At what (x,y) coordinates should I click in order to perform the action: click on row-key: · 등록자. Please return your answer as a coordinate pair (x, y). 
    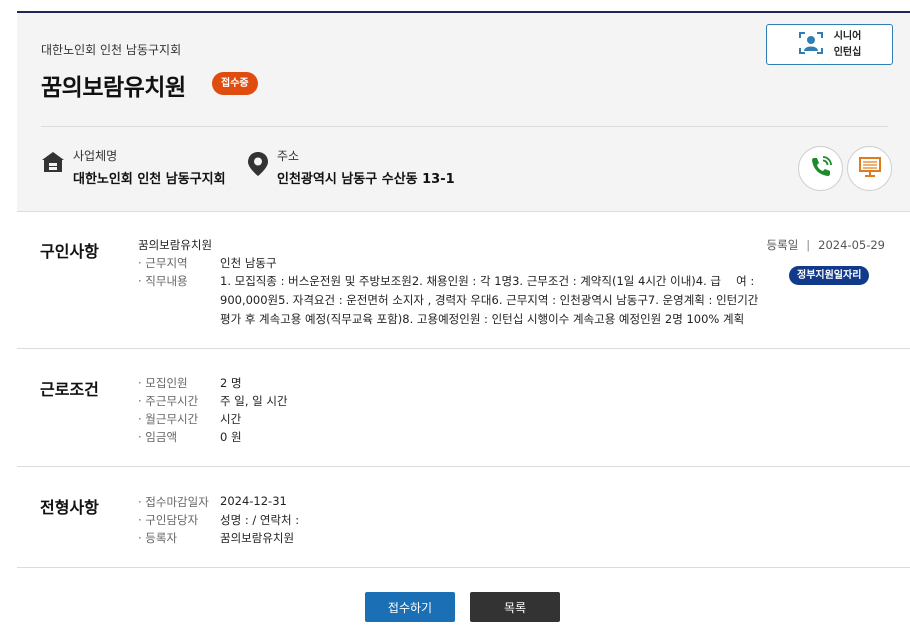
    Looking at the image, I should click on (158, 538).